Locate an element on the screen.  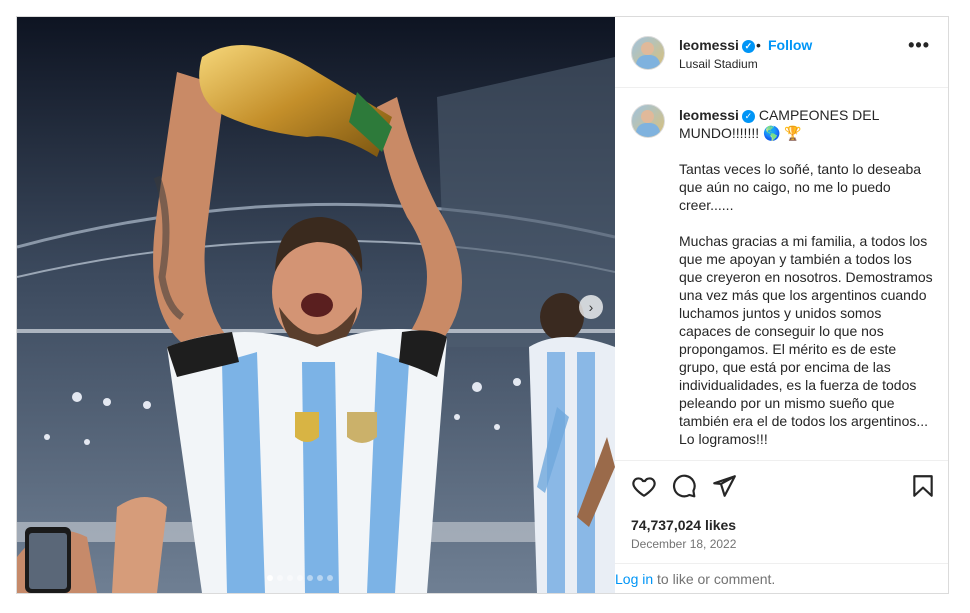
login-prompt: Log in to like or comment. is located at coordinates (781, 578).